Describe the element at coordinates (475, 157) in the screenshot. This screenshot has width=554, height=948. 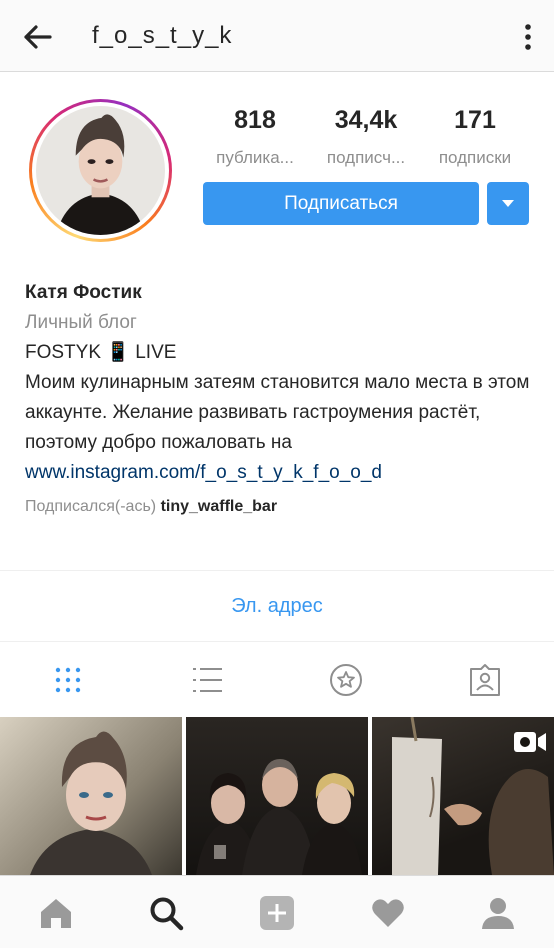
I see `following-count-label: подписки` at that location.